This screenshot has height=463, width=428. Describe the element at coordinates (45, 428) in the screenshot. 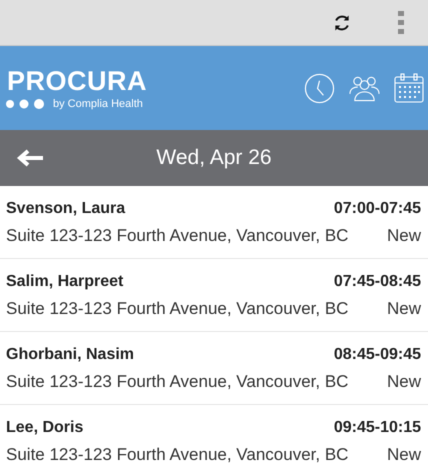

I see `patient-name: Lee, Doris` at that location.